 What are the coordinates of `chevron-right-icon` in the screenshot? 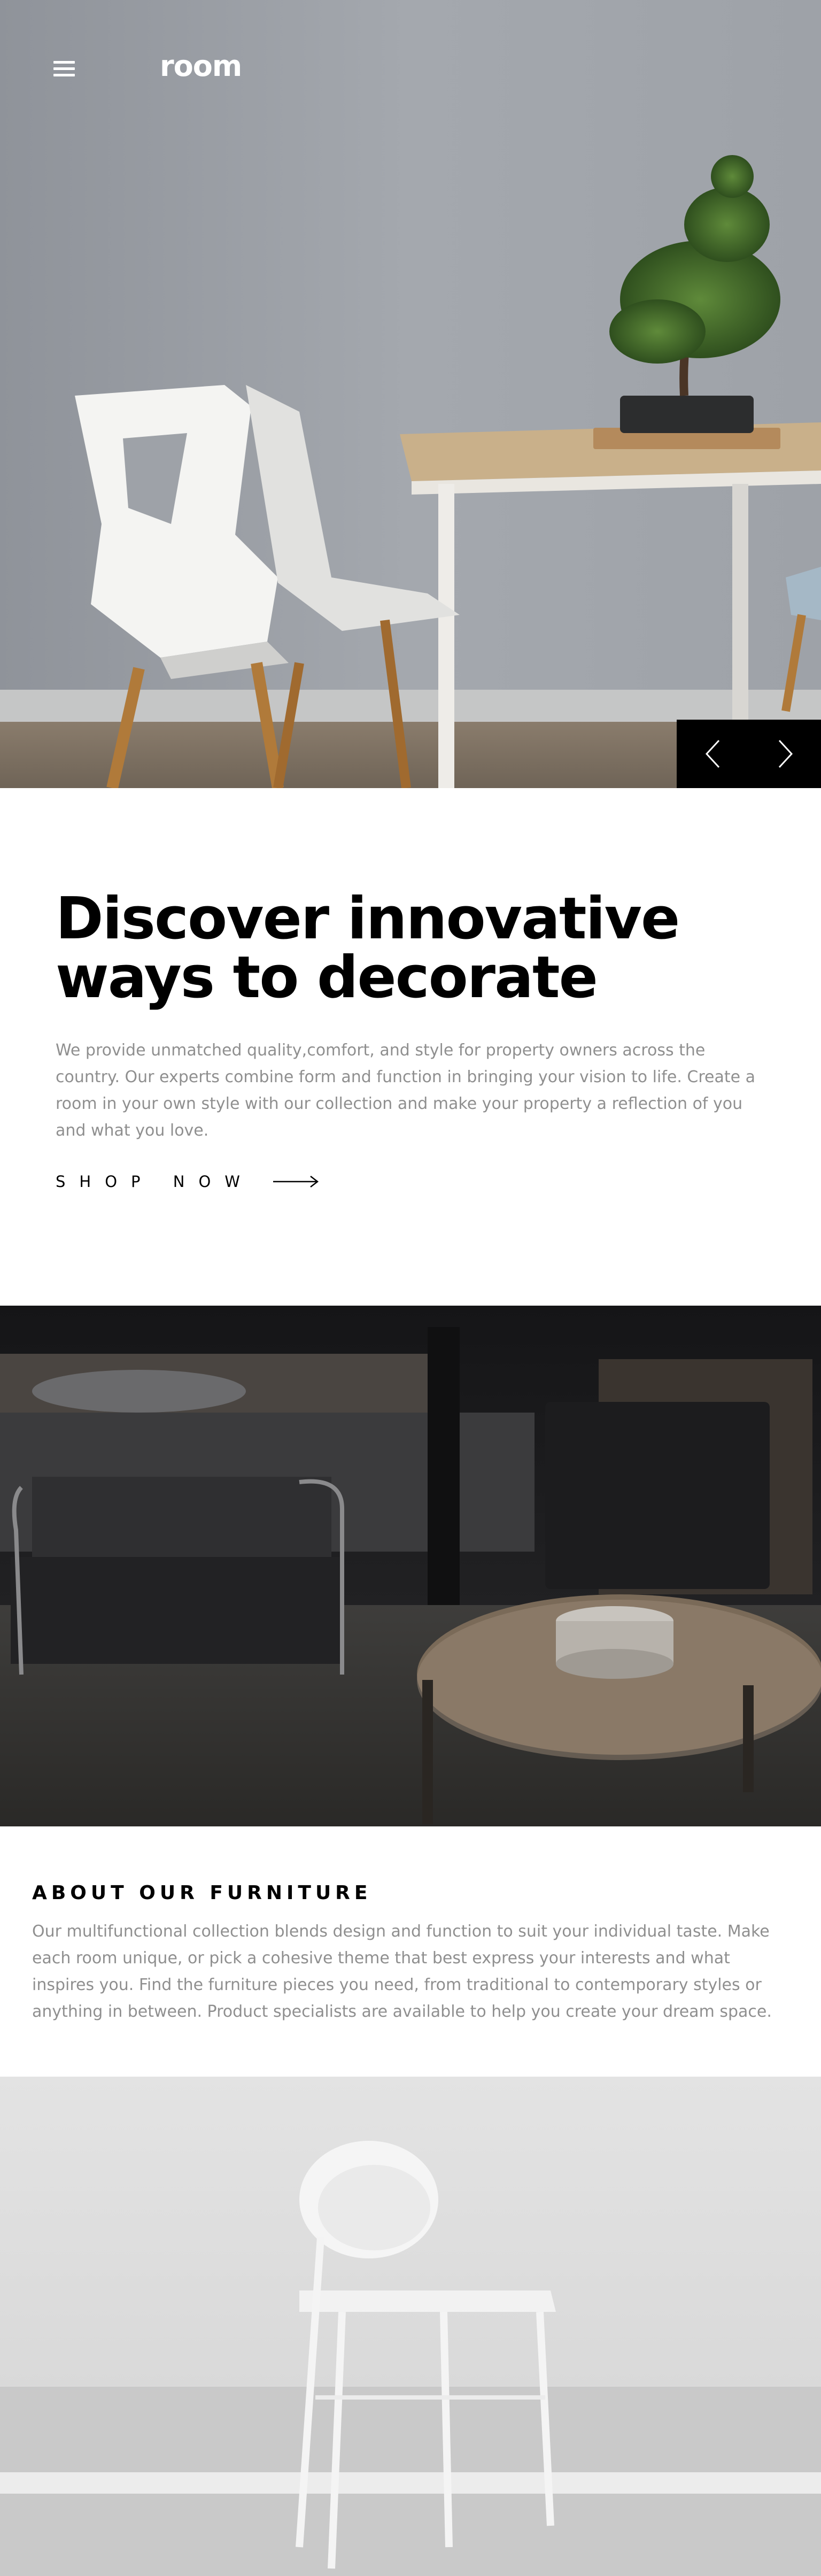 It's located at (785, 753).